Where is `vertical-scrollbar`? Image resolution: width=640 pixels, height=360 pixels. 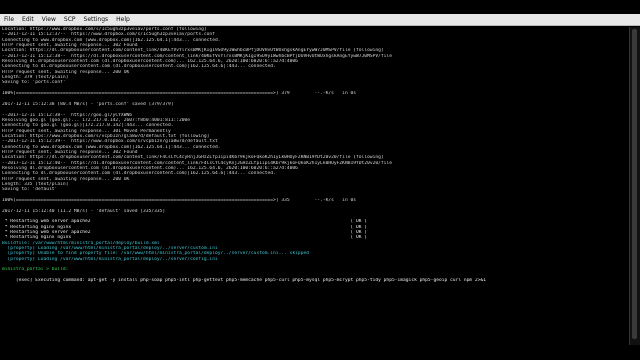
vertical-scrollbar is located at coordinates (634, 186).